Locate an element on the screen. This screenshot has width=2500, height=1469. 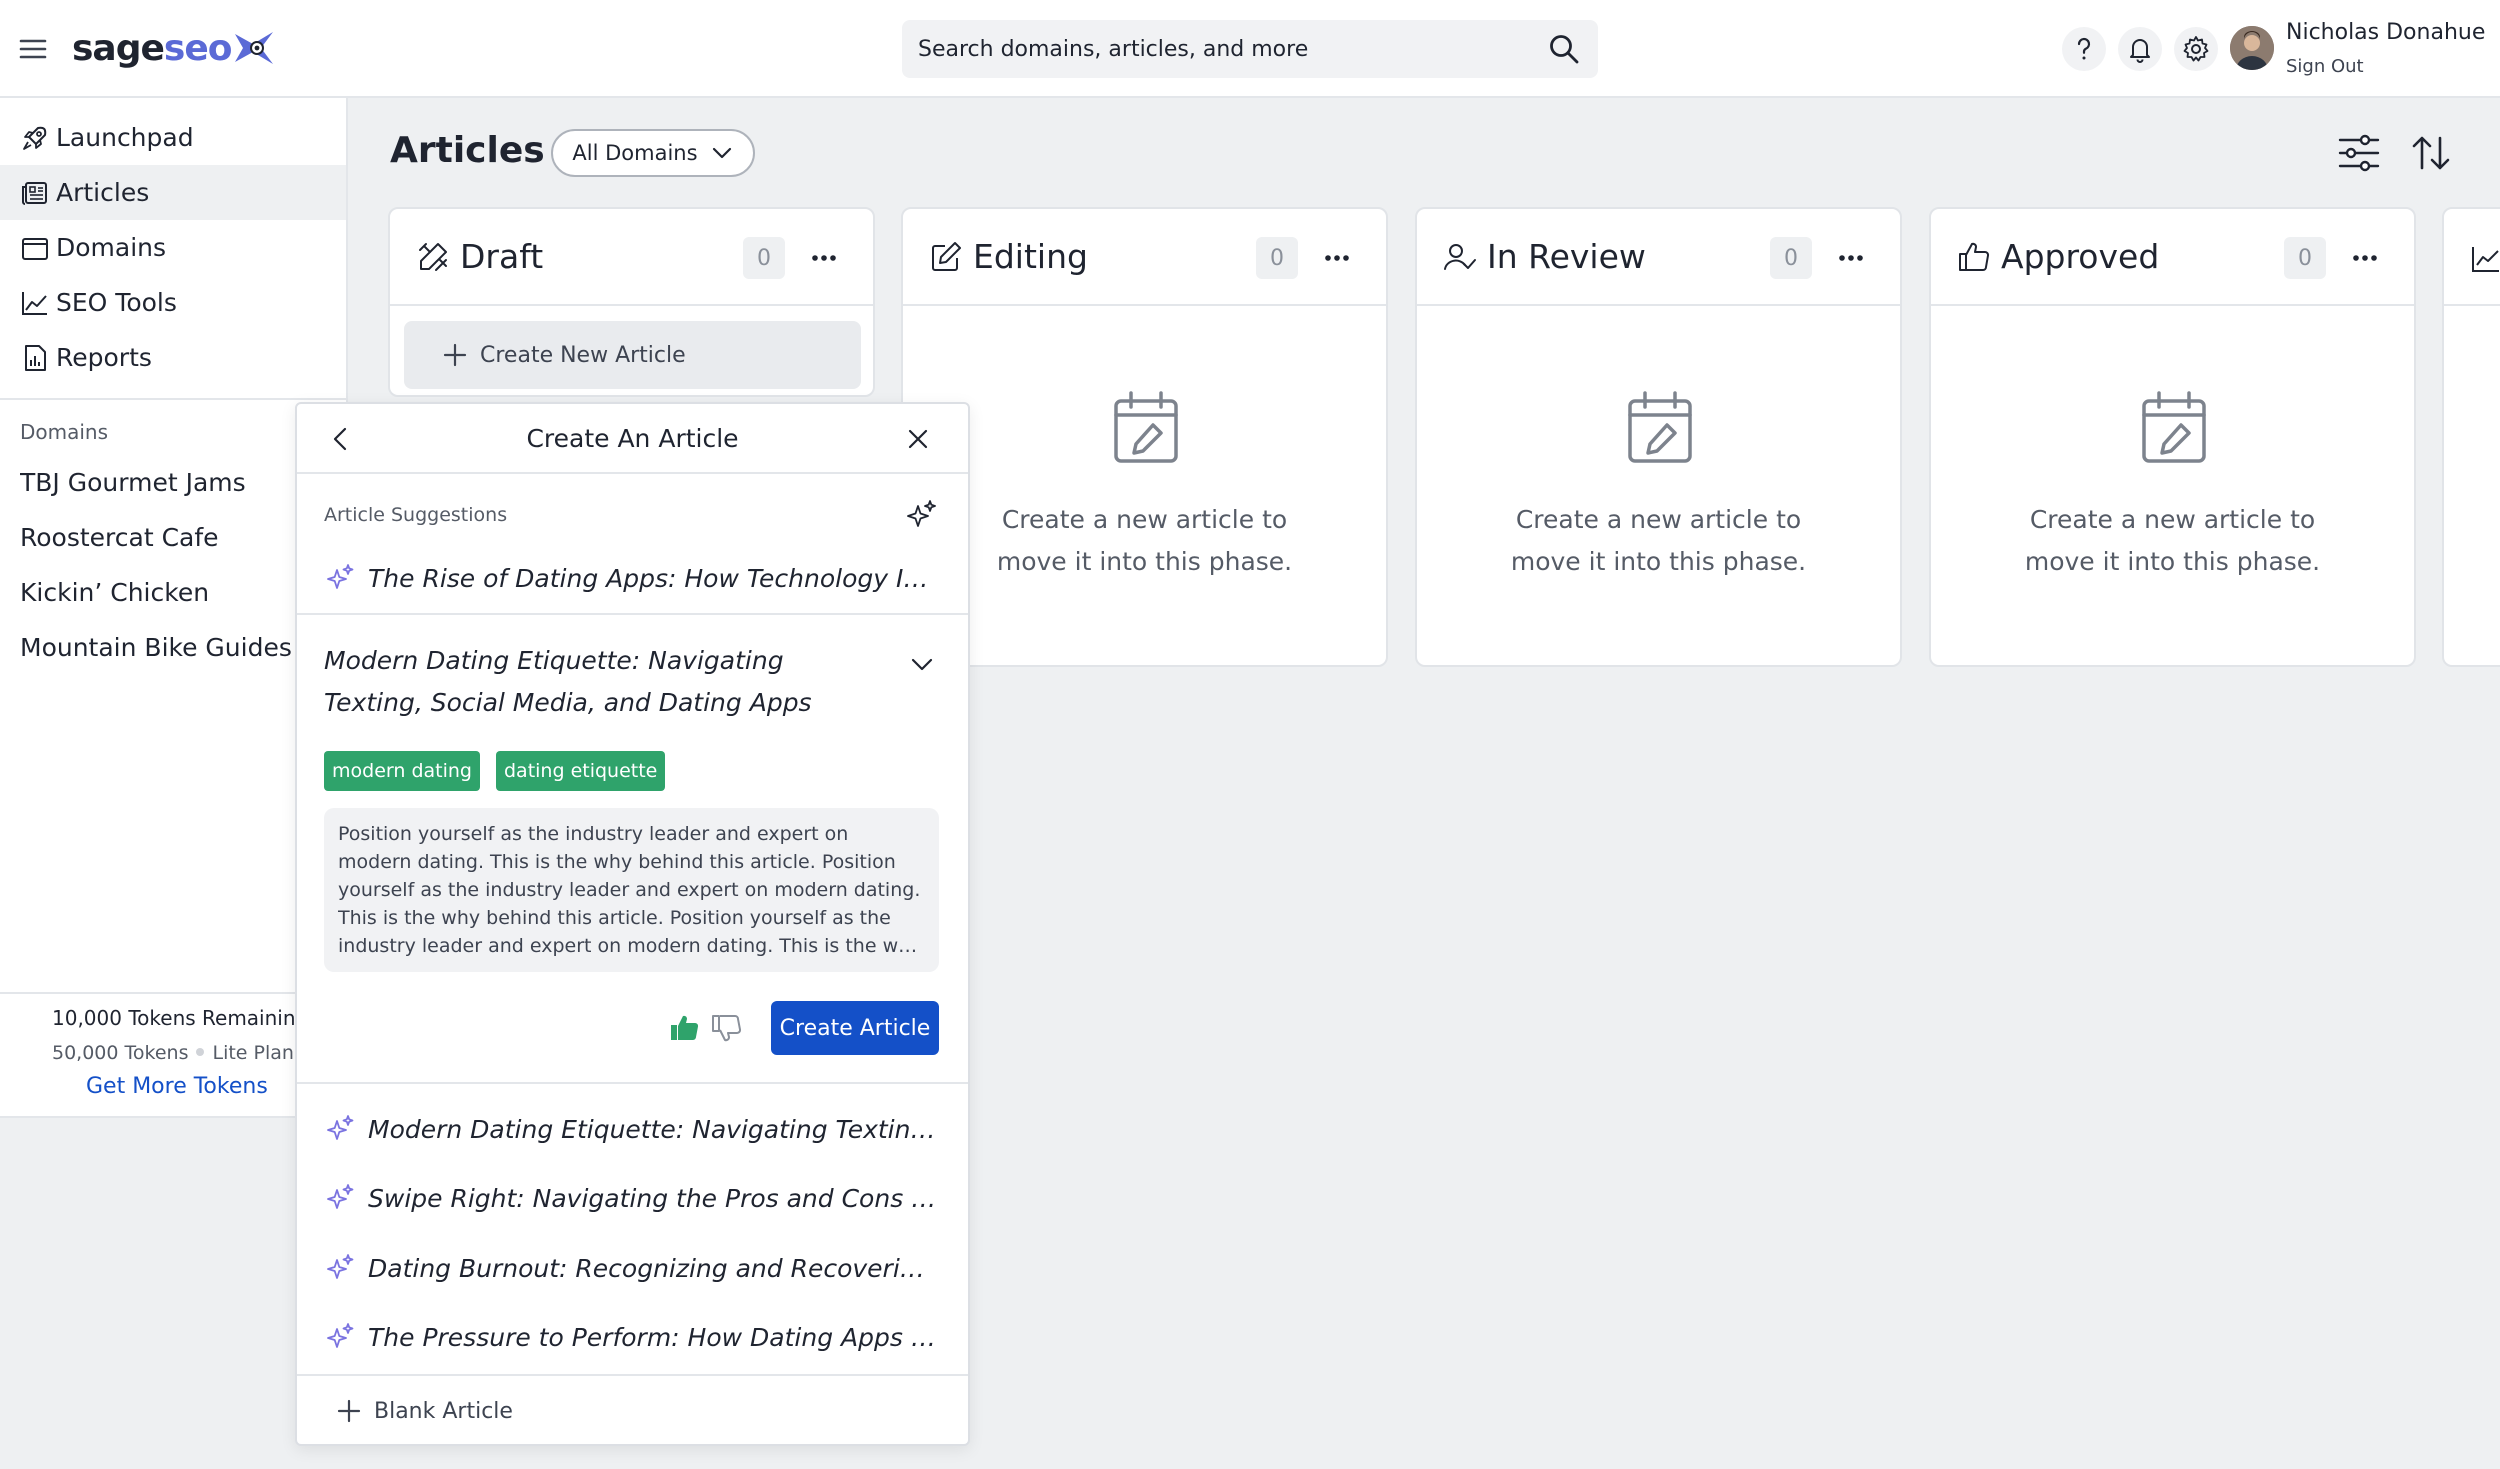
edit-icon is located at coordinates (946, 257).